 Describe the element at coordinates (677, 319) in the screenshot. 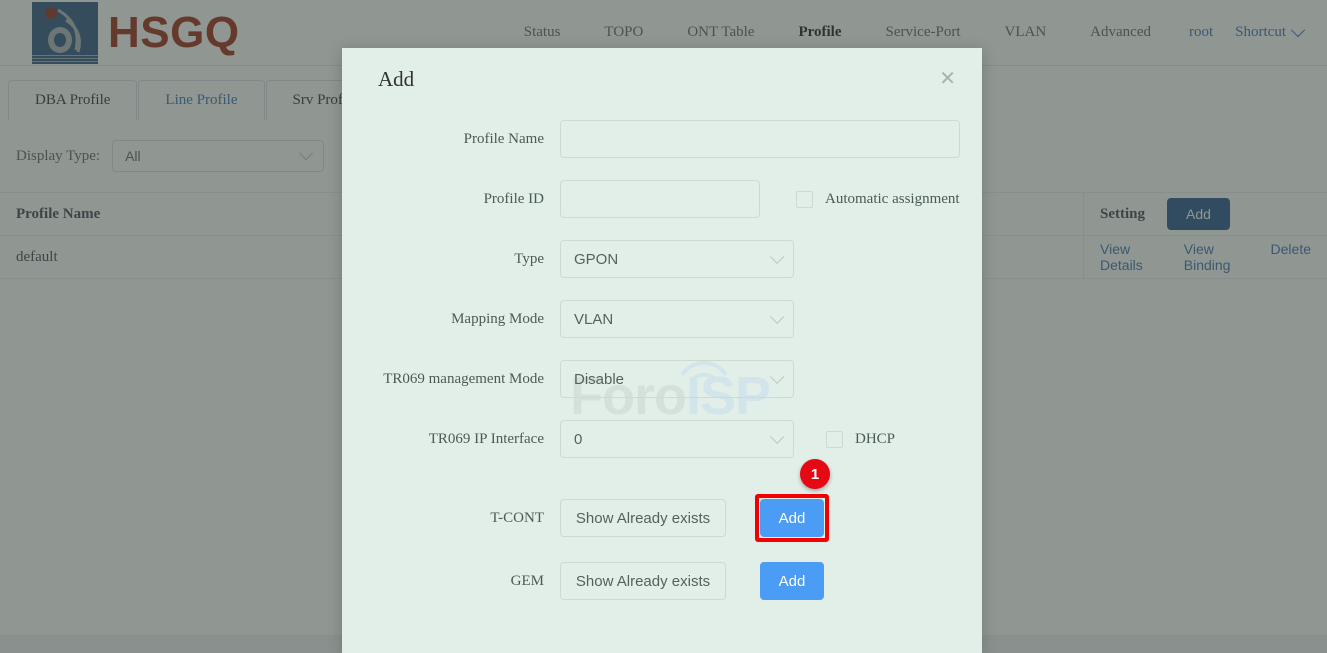

I see `mapping-mode-select: VLAN` at that location.